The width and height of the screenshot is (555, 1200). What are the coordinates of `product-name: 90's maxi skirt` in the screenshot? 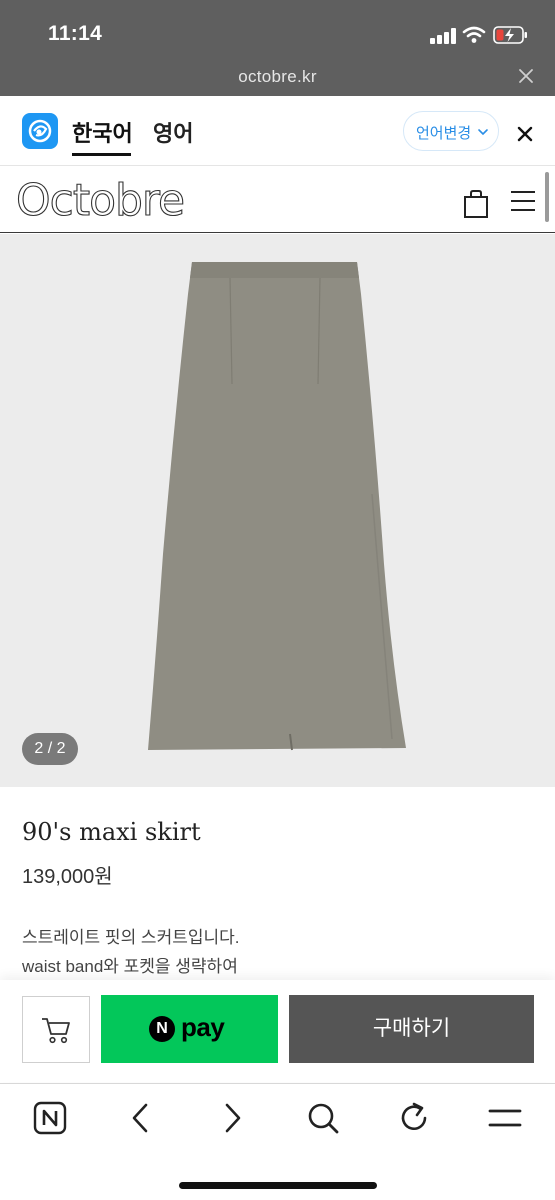 It's located at (111, 832).